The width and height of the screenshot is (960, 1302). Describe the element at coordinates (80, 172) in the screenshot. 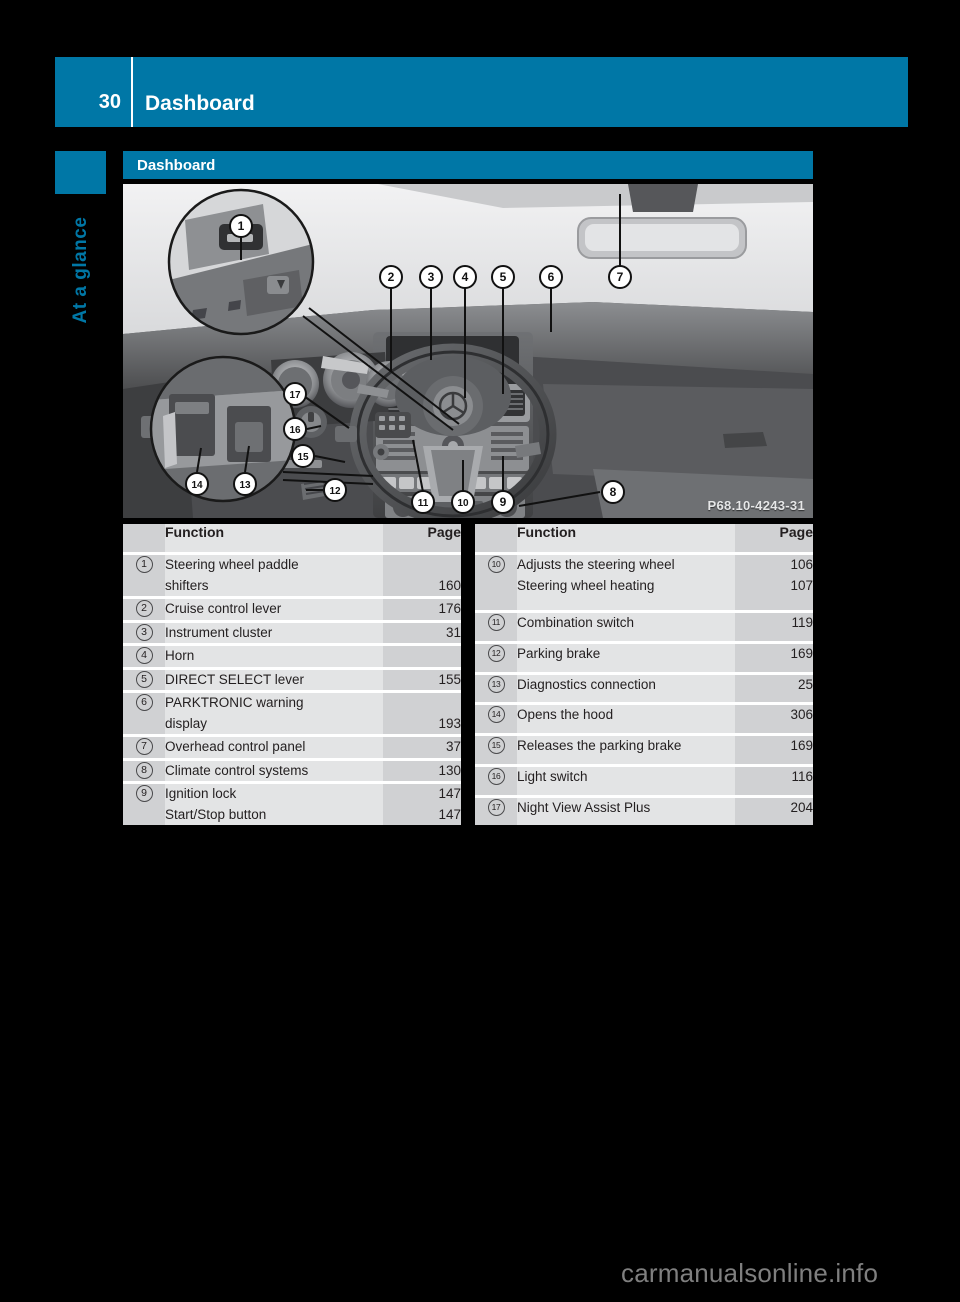

I see `sidebar-chapter-marker` at that location.